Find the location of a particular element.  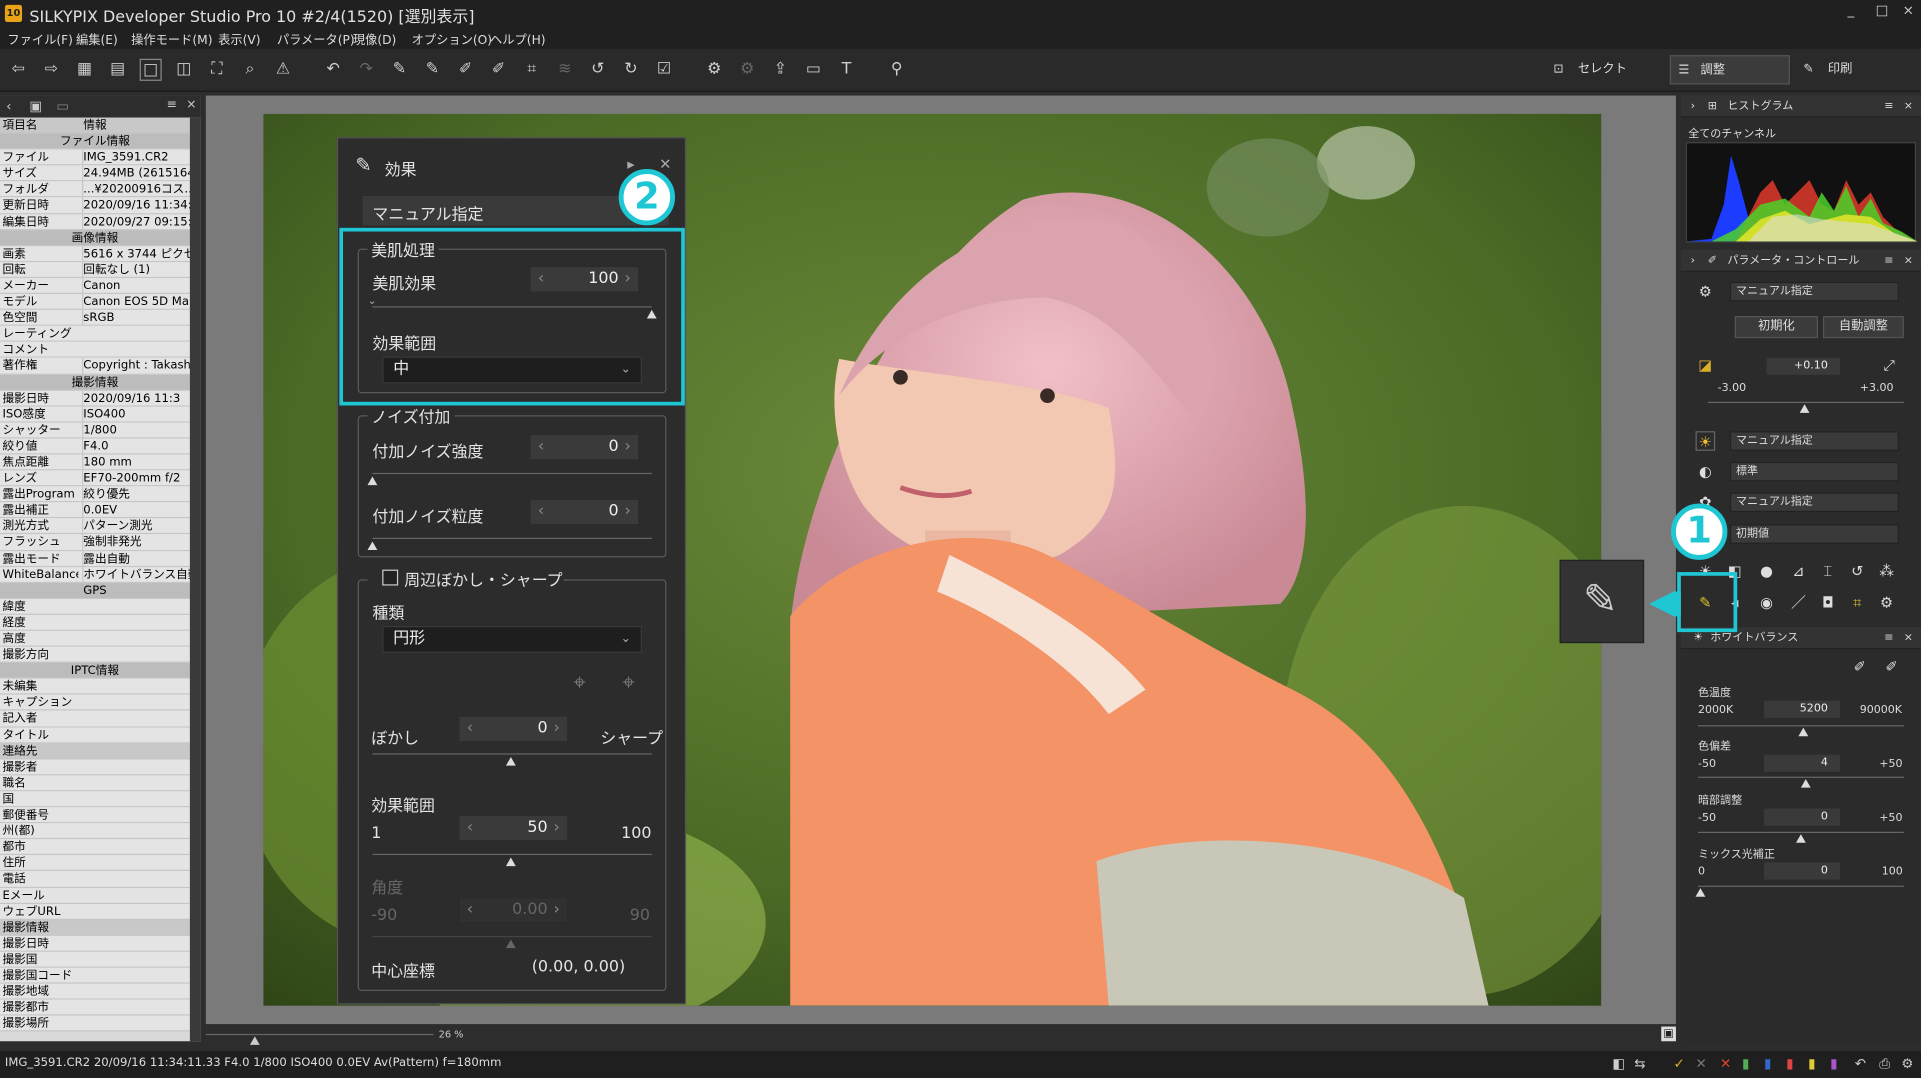

mix-stepper: 0 is located at coordinates (1802, 871).